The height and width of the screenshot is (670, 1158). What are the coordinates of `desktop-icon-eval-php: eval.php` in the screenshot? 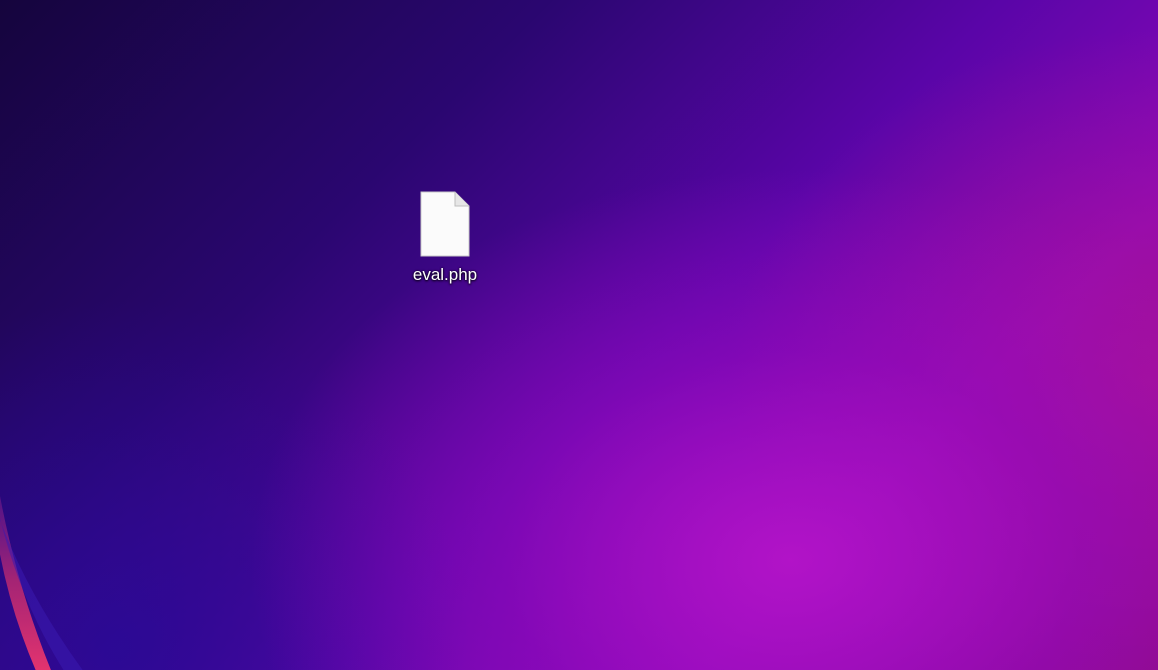 It's located at (445, 239).